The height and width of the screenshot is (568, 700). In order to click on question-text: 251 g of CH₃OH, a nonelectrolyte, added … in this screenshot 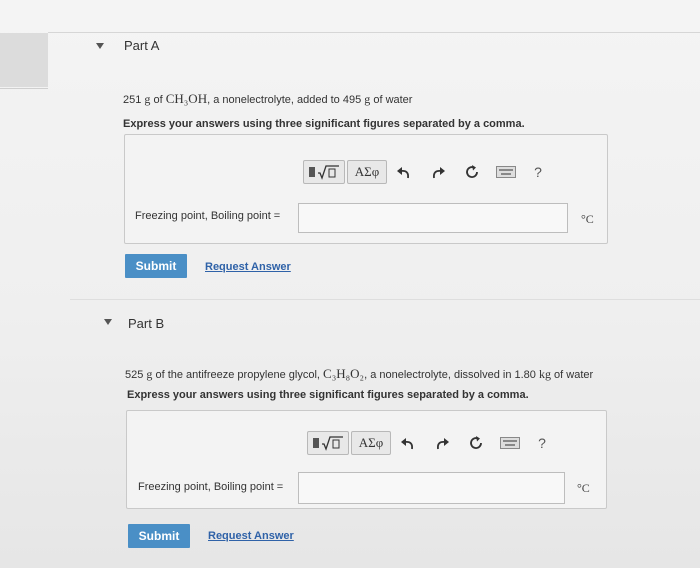, I will do `click(267, 99)`.